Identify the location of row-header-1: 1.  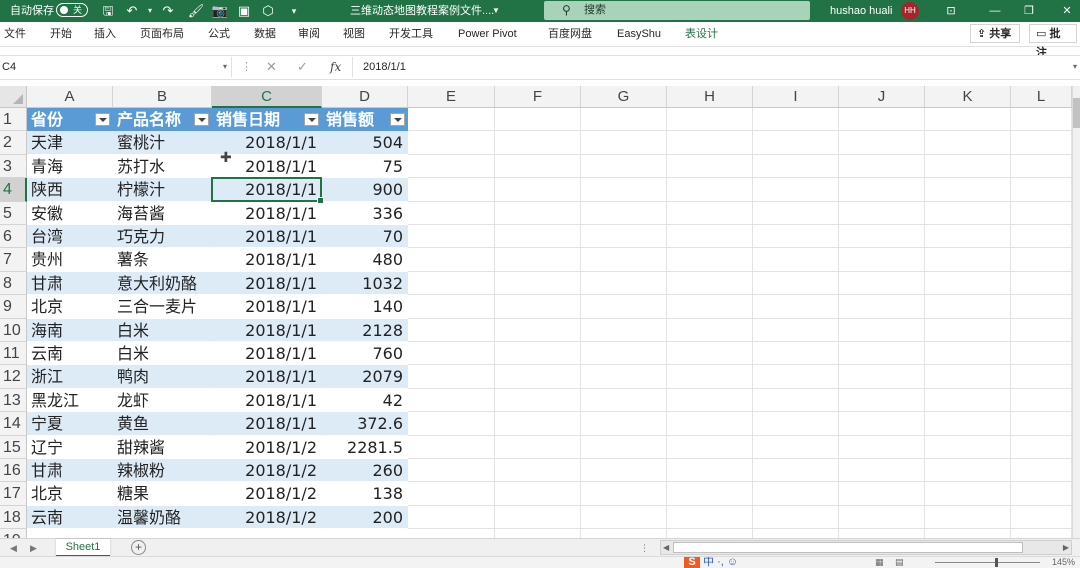
(13, 120).